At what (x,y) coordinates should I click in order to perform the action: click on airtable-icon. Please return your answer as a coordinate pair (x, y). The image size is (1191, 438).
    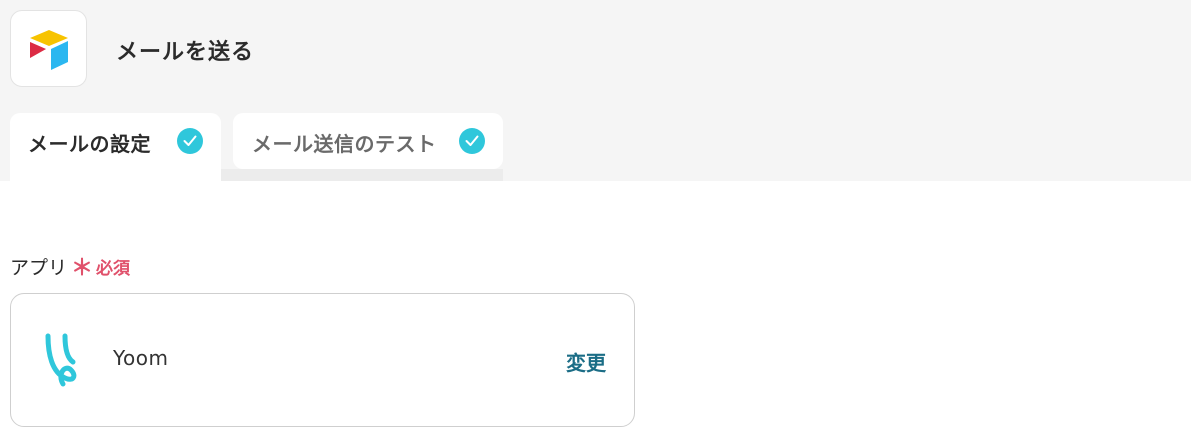
    Looking at the image, I should click on (49, 50).